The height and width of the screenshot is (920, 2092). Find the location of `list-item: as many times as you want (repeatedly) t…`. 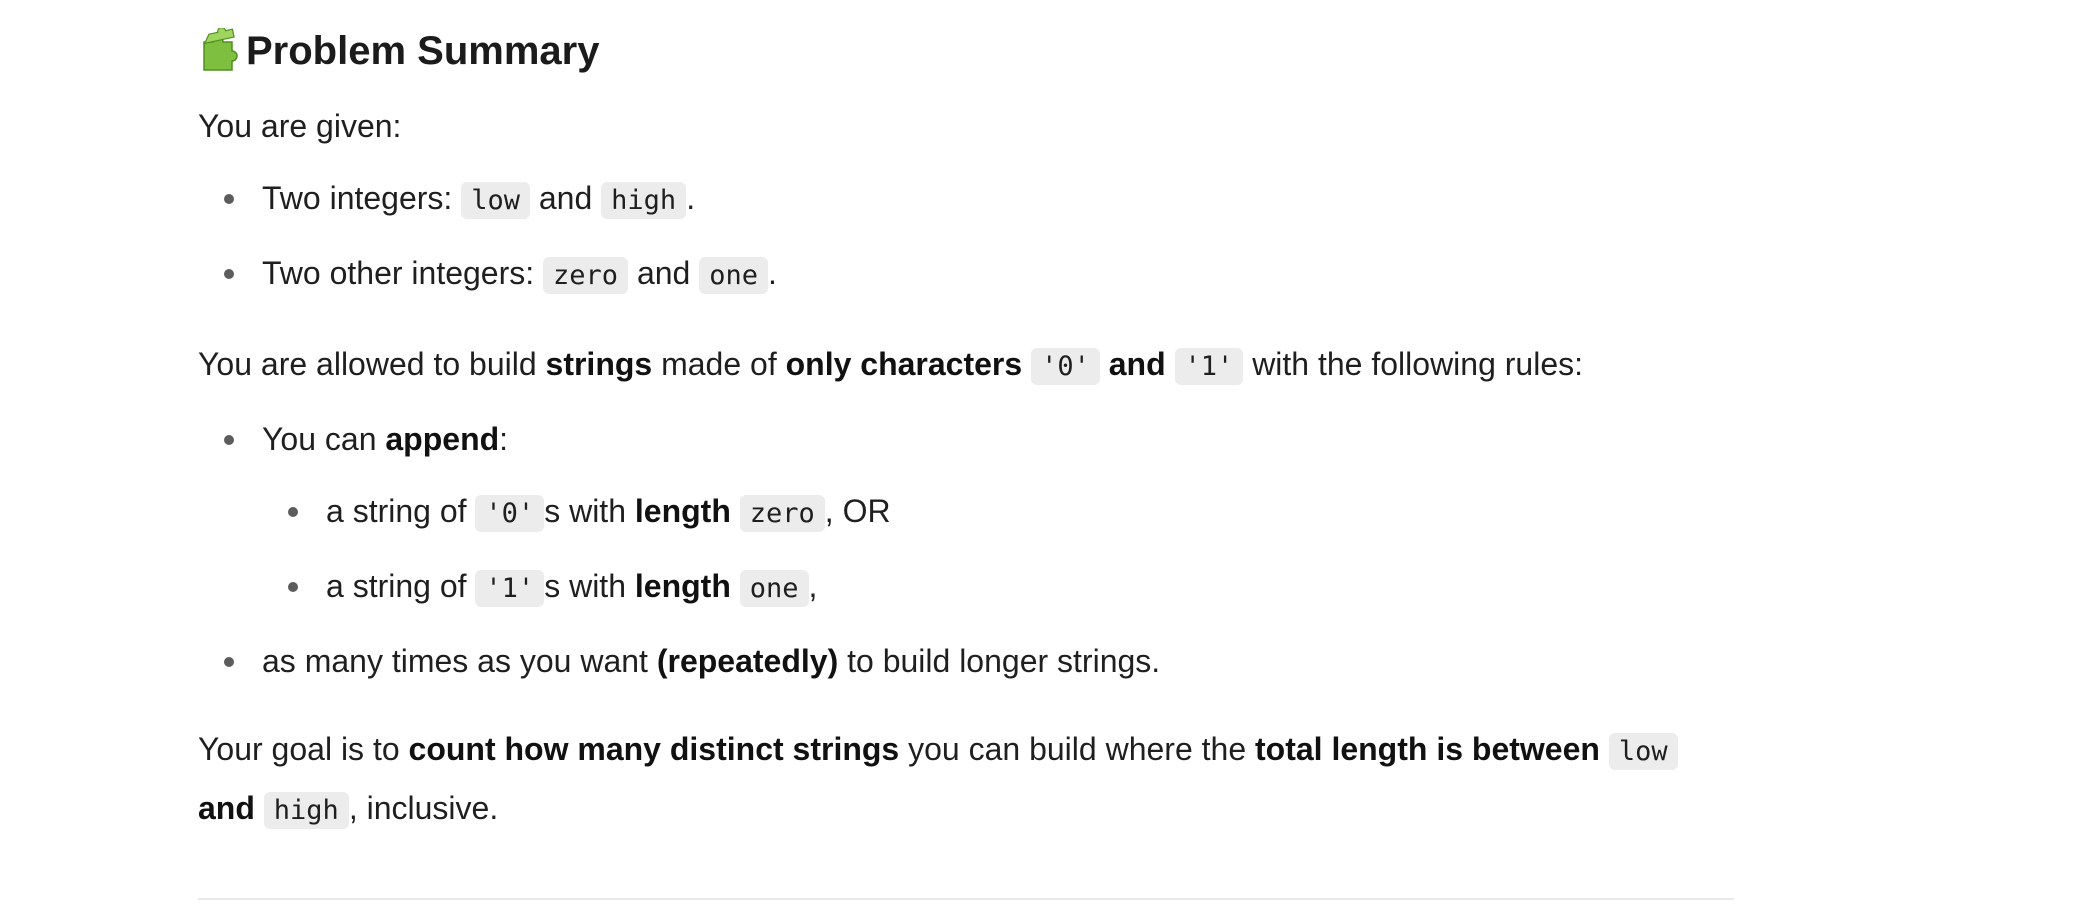

list-item: as many times as you want (repeatedly) t… is located at coordinates (968, 661).